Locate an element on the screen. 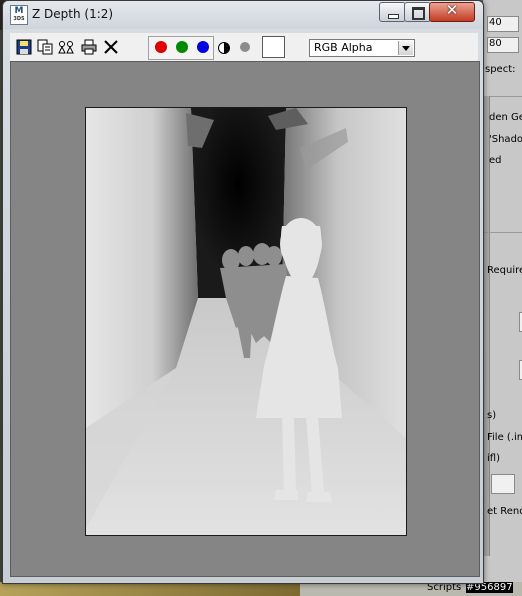 The height and width of the screenshot is (596, 522). app-icon: M 3DS is located at coordinates (19, 15).